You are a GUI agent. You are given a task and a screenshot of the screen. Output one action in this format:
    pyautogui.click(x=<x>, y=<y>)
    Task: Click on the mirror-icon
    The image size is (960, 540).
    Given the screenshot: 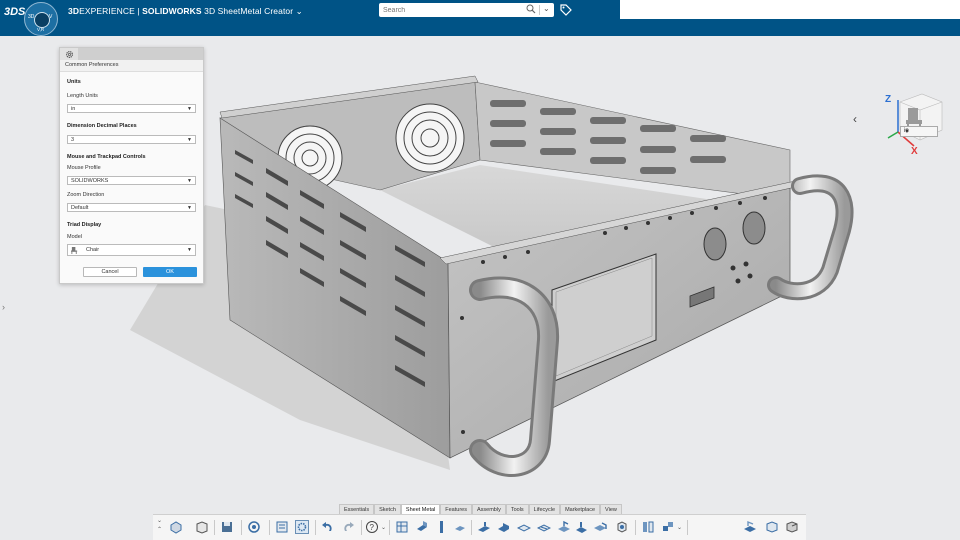 What is the action you would take?
    pyautogui.click(x=648, y=527)
    